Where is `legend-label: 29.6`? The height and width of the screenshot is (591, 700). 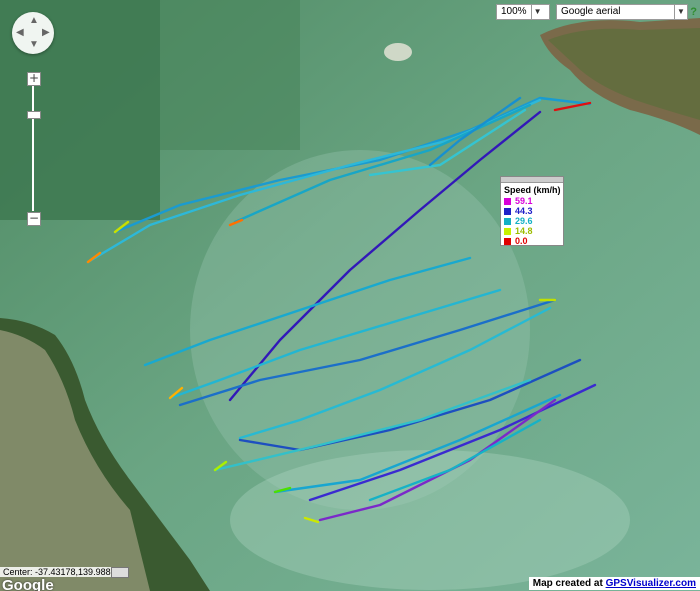
legend-label: 29.6 is located at coordinates (524, 221).